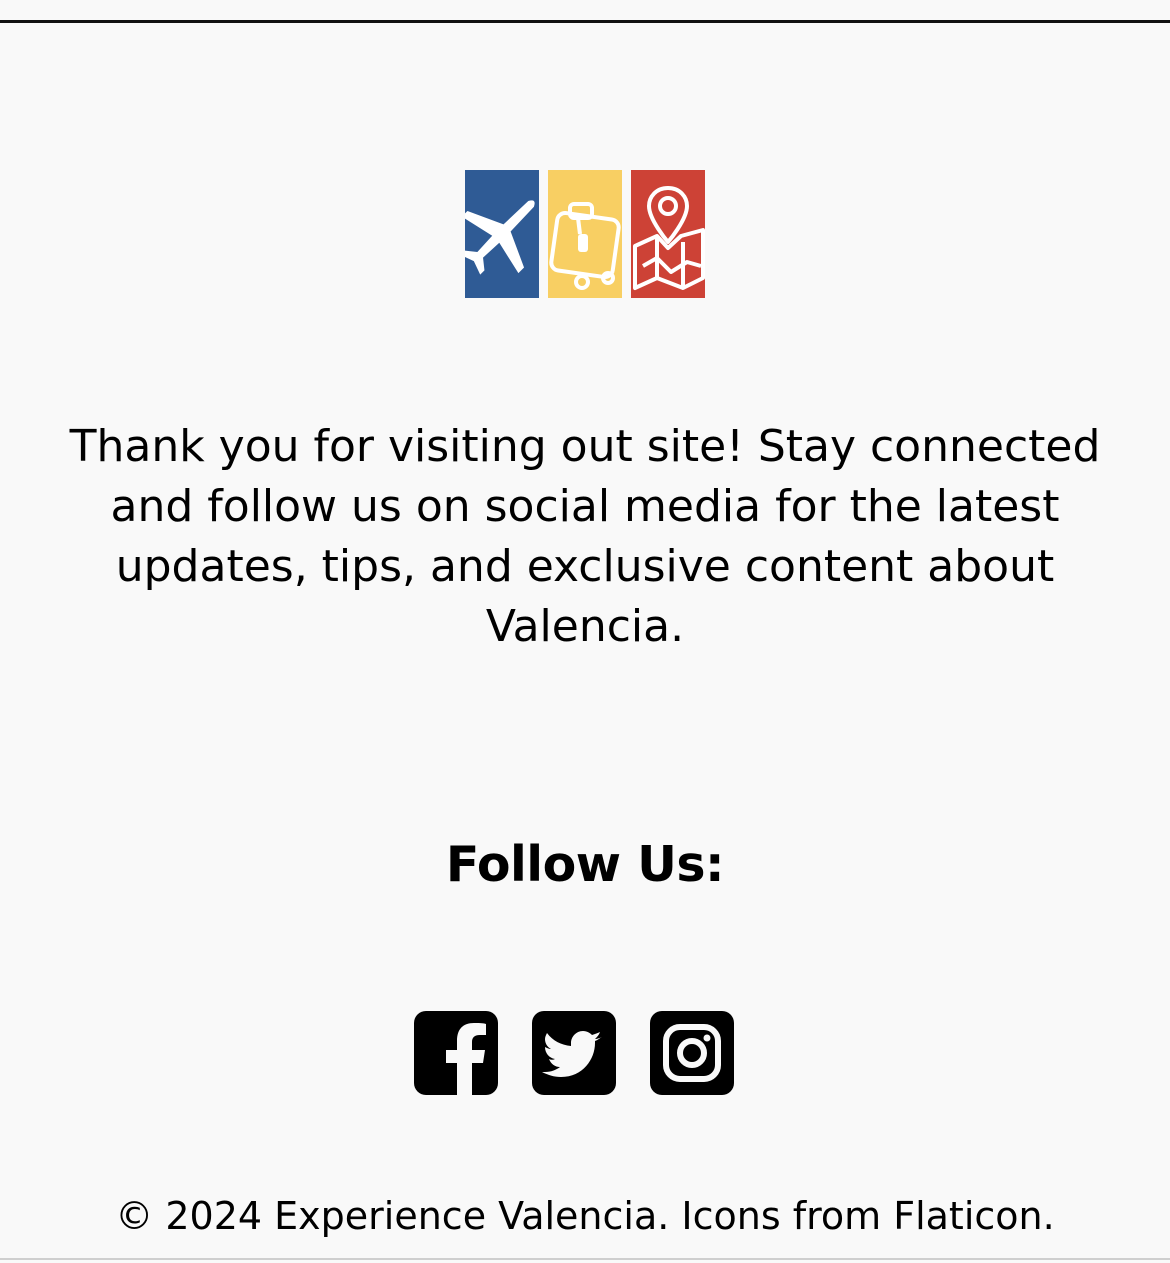 This screenshot has height=1263, width=1170. I want to click on follow-us-heading: Follow Us:, so click(585, 864).